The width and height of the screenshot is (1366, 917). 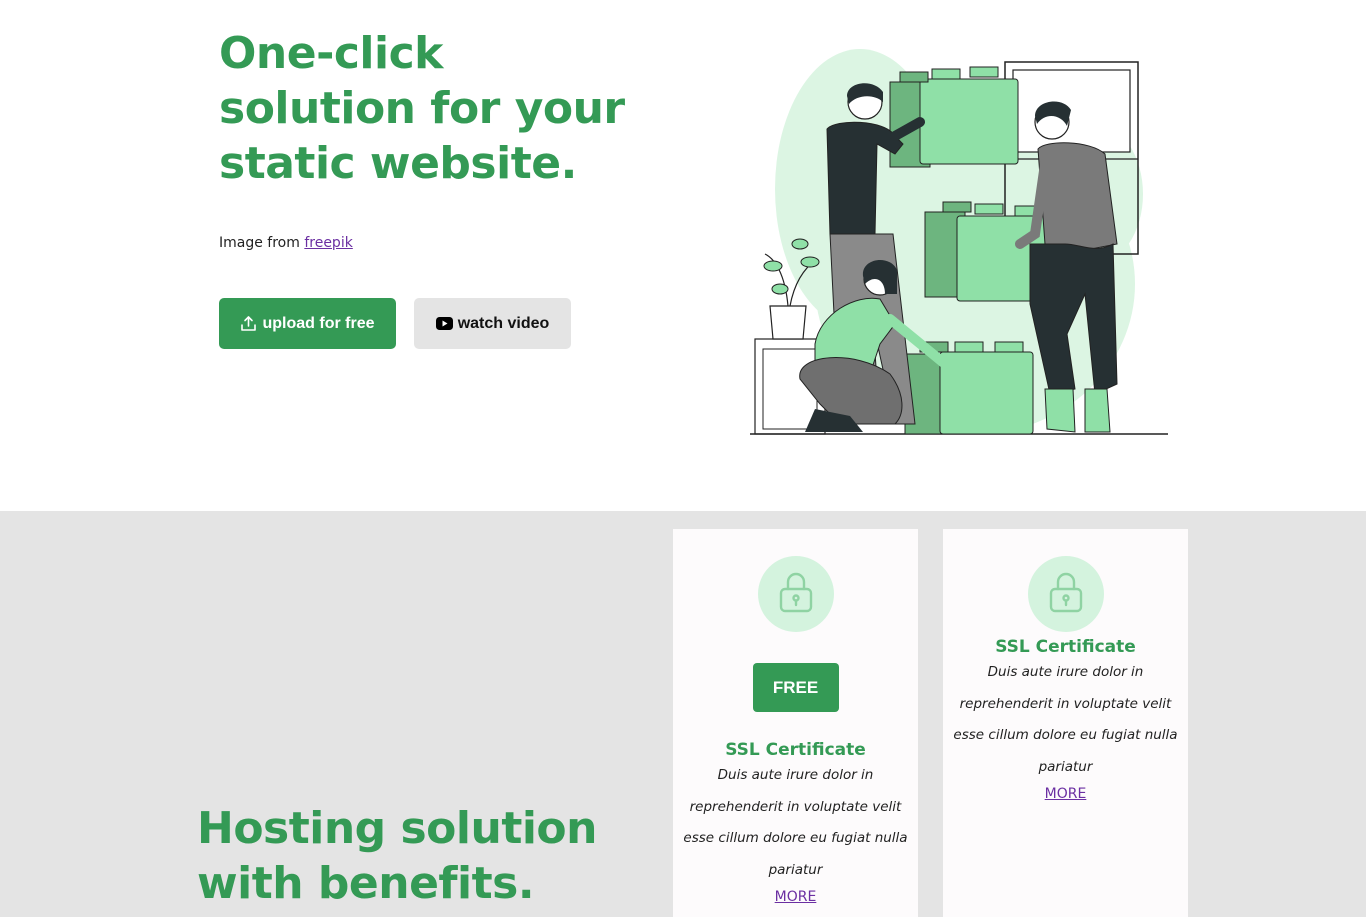 What do you see at coordinates (248, 323) in the screenshot?
I see `upload-icon` at bounding box center [248, 323].